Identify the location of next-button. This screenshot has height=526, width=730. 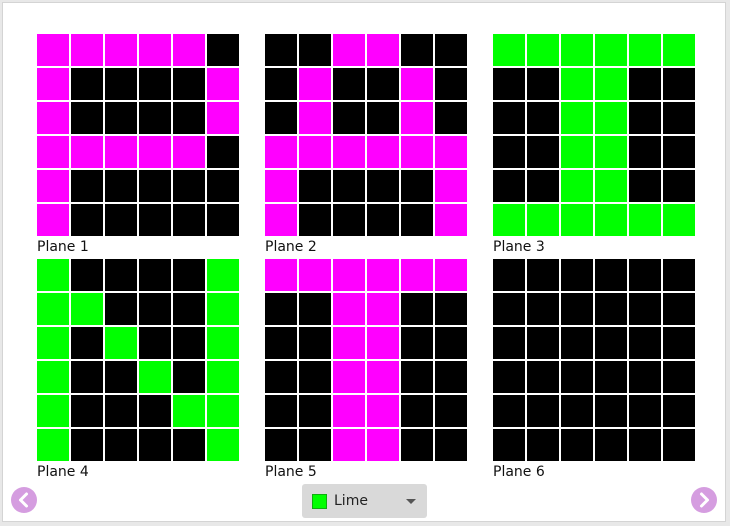
(704, 500).